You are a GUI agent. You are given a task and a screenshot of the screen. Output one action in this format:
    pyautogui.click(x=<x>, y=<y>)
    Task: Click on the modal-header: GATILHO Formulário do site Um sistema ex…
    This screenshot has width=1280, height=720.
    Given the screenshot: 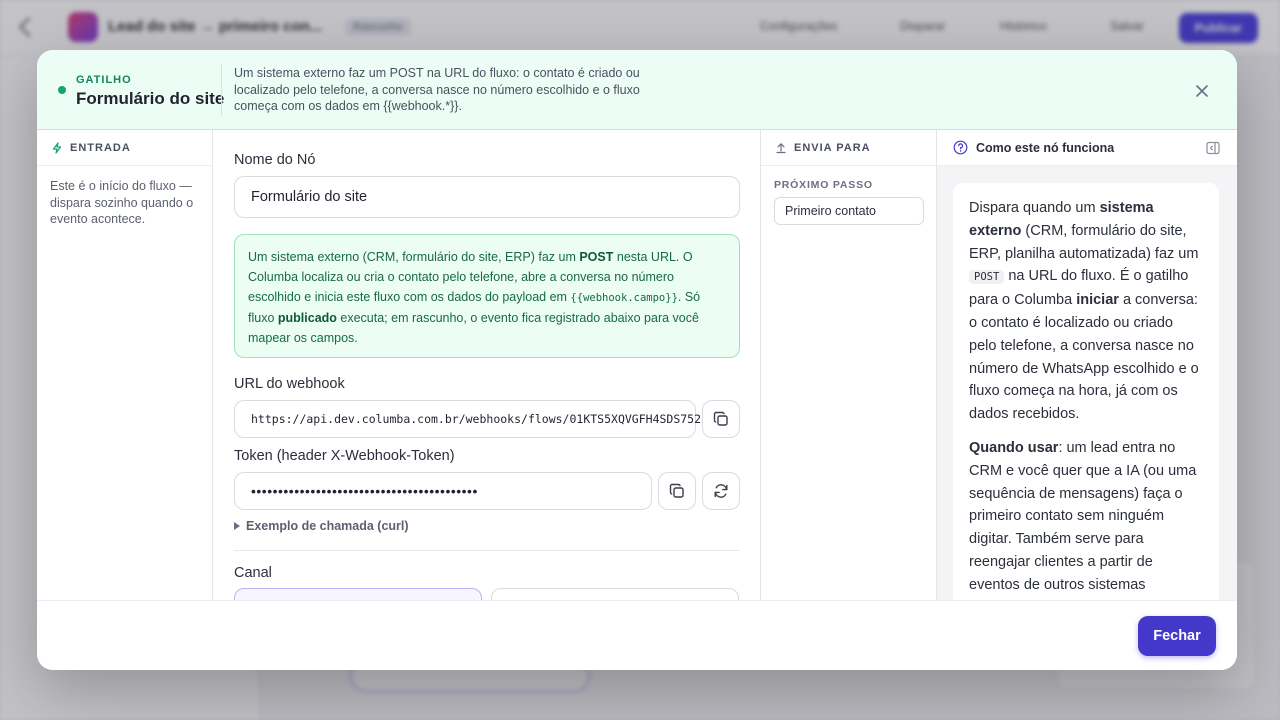 What is the action you would take?
    pyautogui.click(x=637, y=90)
    